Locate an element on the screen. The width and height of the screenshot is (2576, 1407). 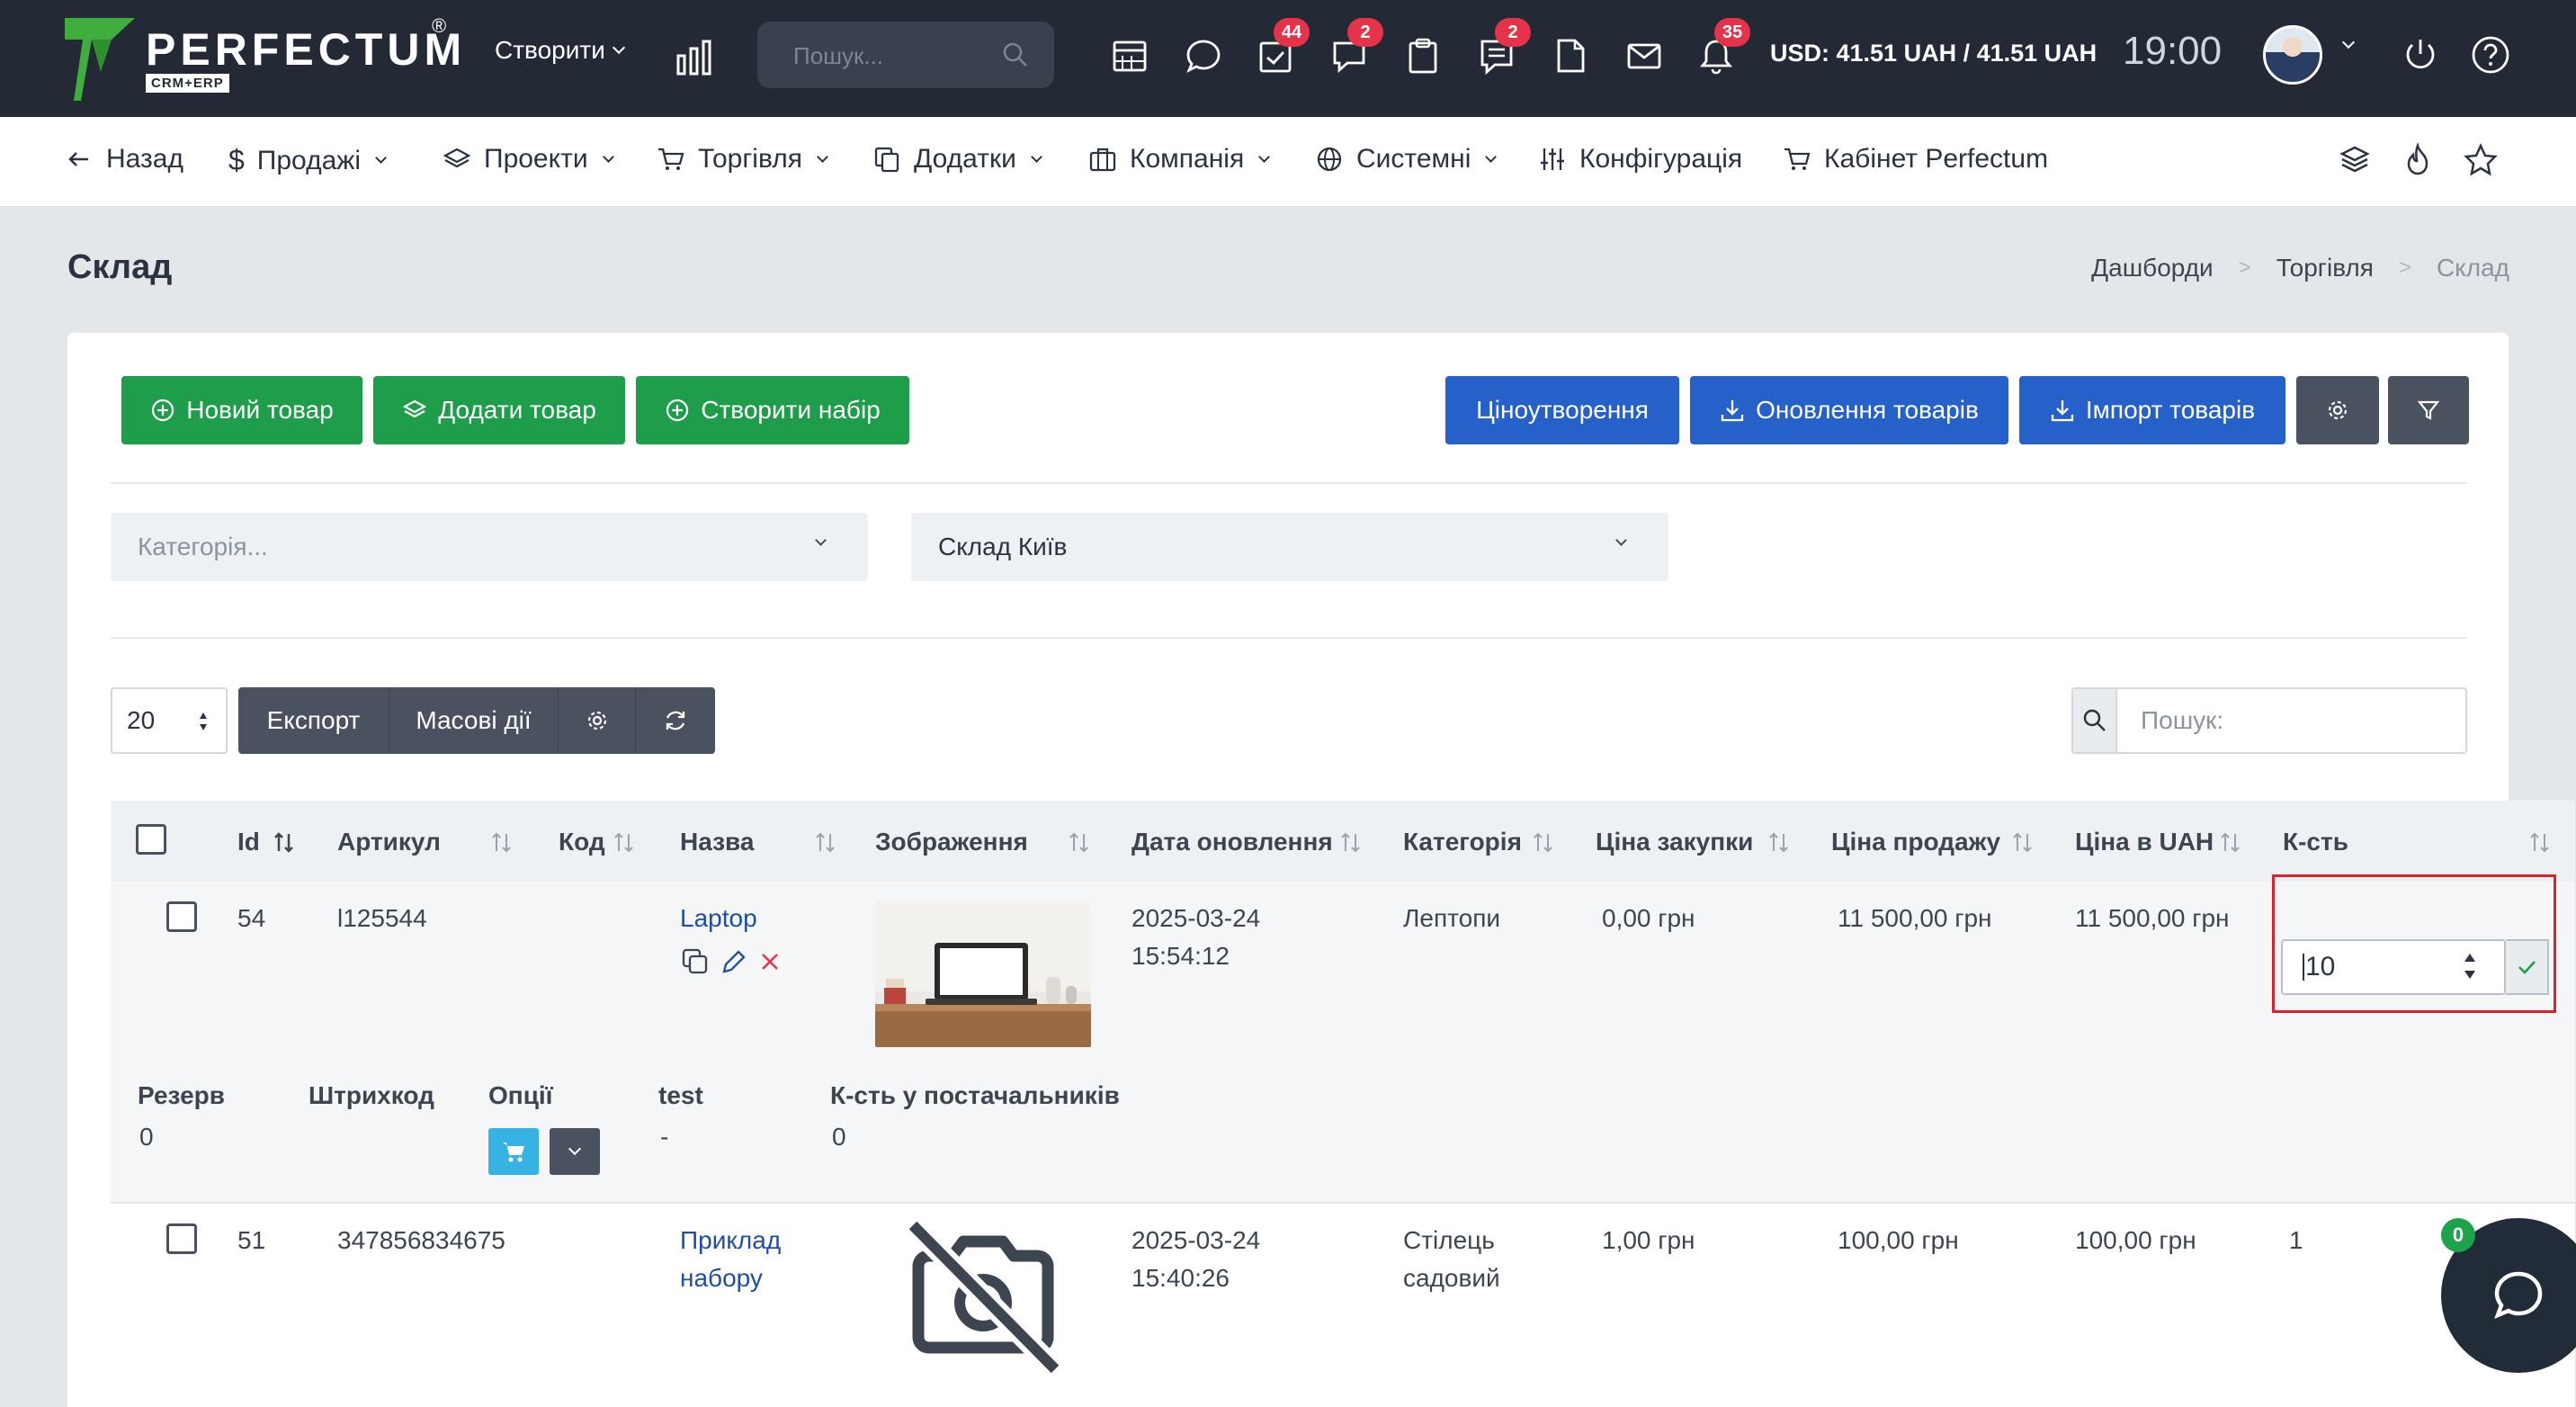
col-id: Id is located at coordinates (248, 842).